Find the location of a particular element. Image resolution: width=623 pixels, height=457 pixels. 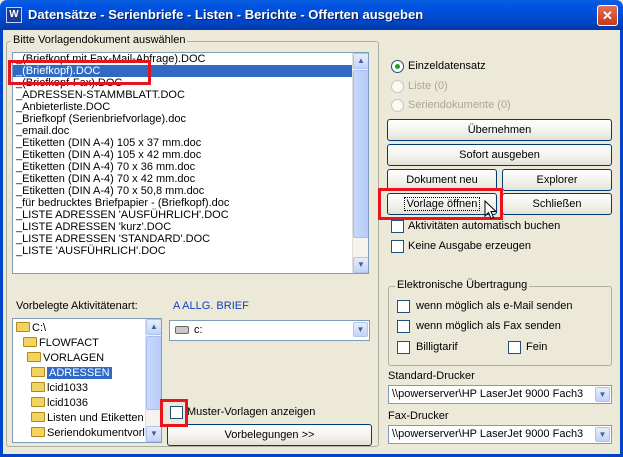

scroll-up-button: ▲ is located at coordinates (360, 61).